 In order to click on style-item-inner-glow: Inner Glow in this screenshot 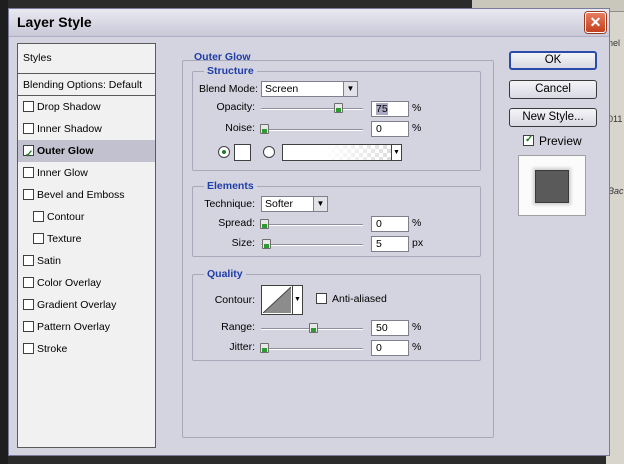, I will do `click(86, 173)`.